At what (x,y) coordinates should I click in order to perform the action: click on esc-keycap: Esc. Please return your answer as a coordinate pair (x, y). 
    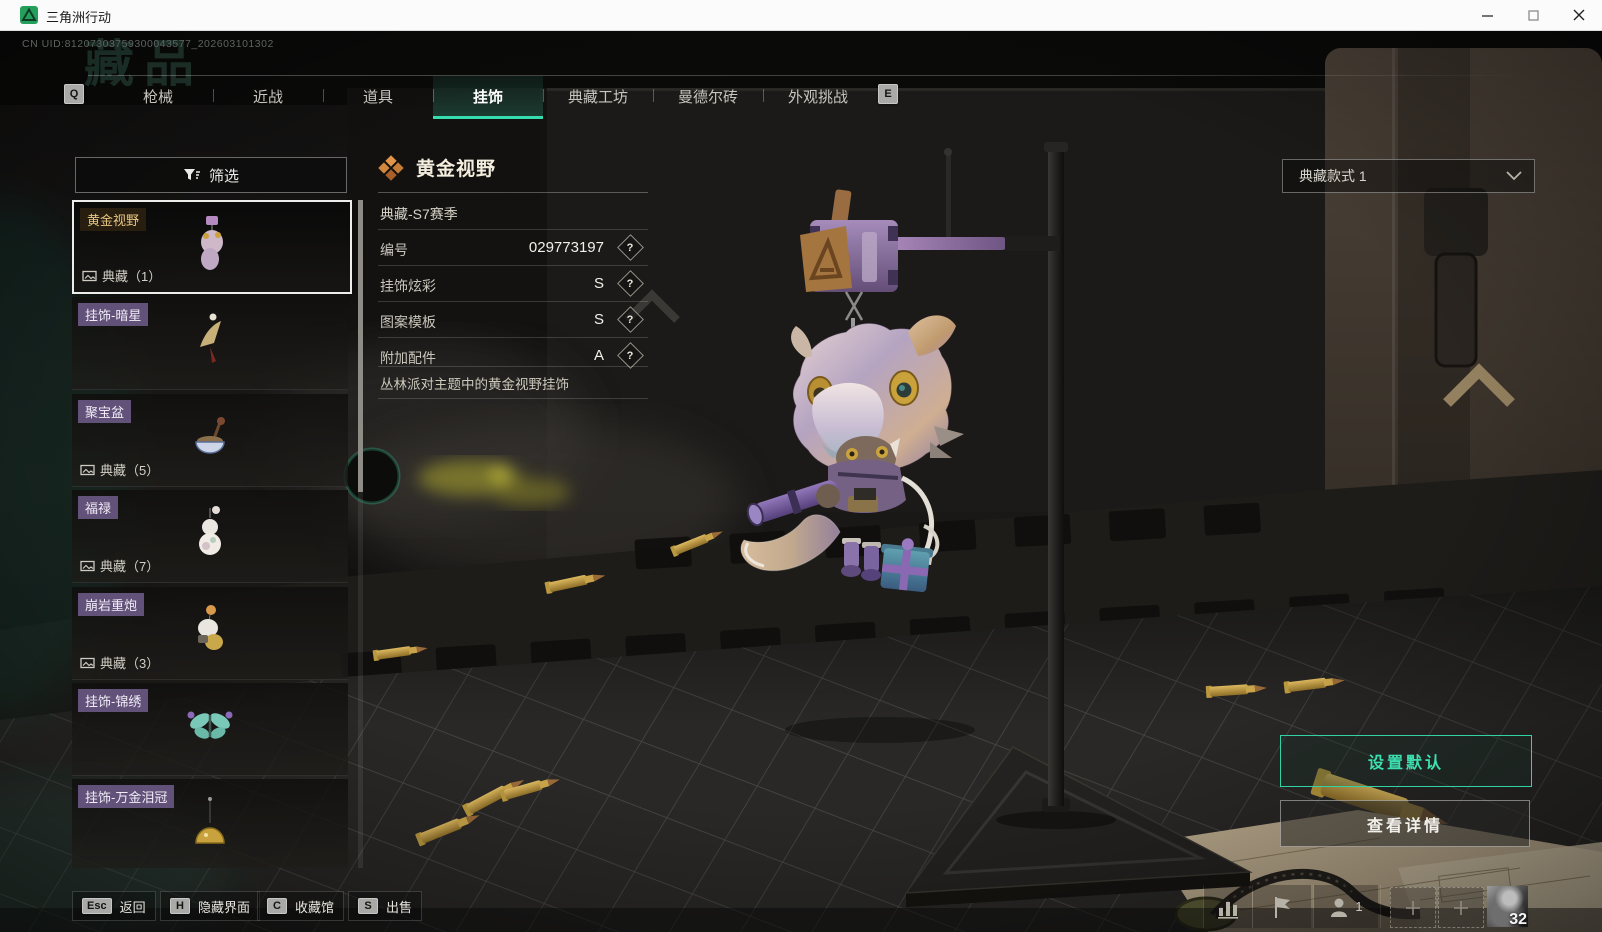
    Looking at the image, I should click on (97, 906).